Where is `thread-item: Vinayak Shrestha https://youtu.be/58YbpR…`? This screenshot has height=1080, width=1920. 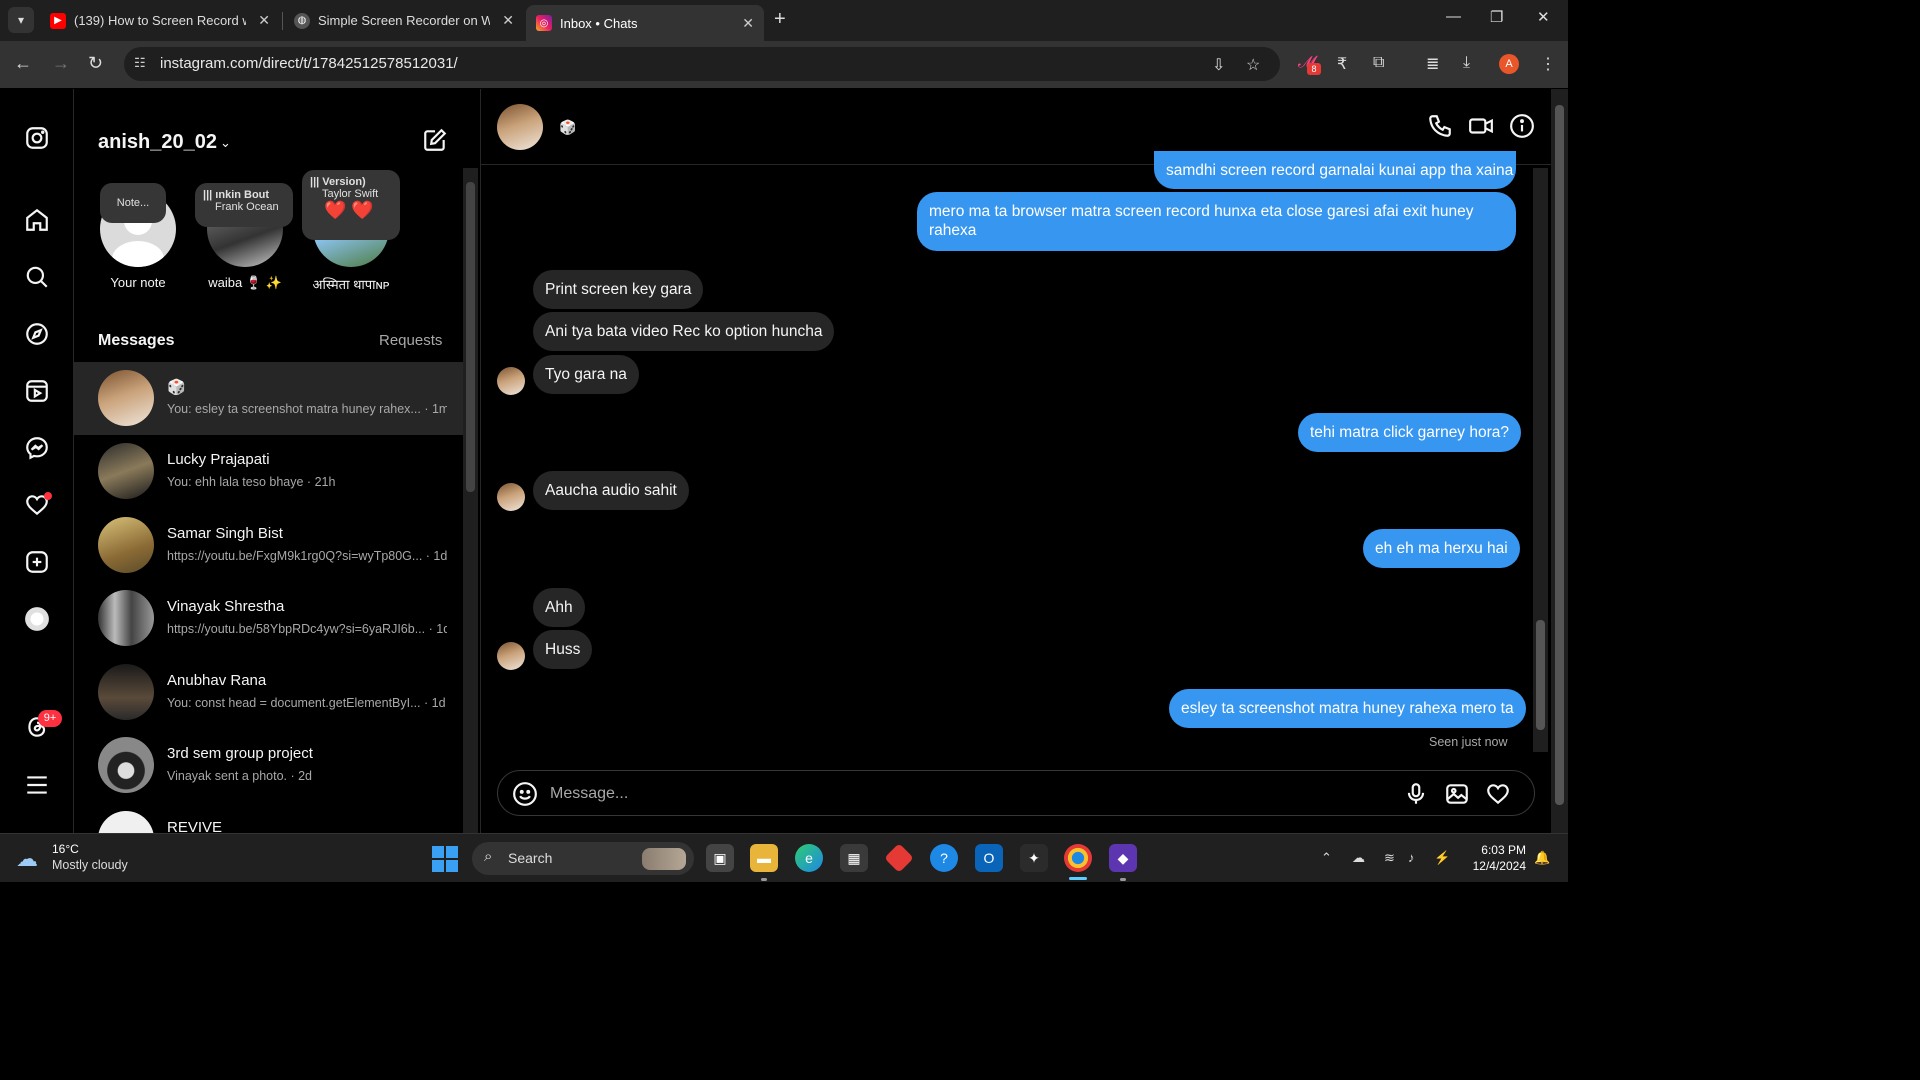
thread-item: Vinayak Shrestha https://youtu.be/58YbpR… is located at coordinates (268, 618).